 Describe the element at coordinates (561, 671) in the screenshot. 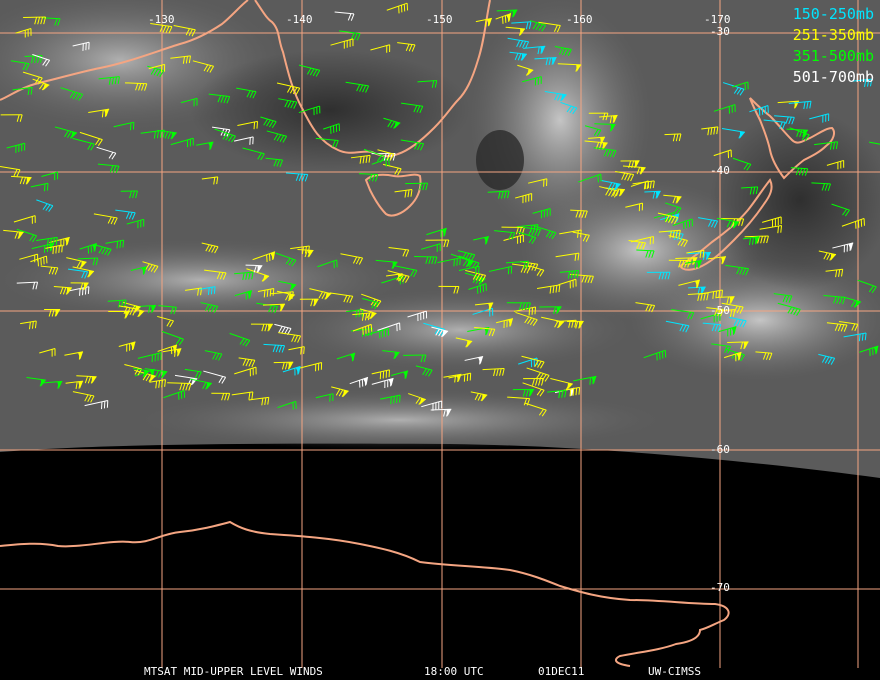

I see `caption-date: 01DEC11` at that location.